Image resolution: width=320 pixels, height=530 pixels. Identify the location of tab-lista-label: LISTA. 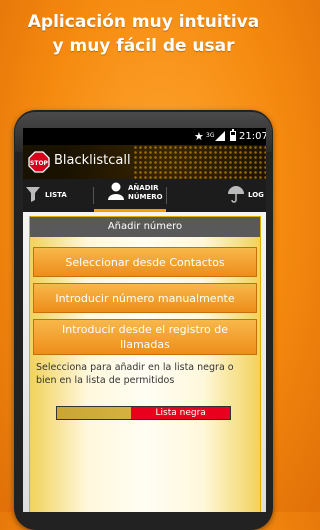
(56, 195).